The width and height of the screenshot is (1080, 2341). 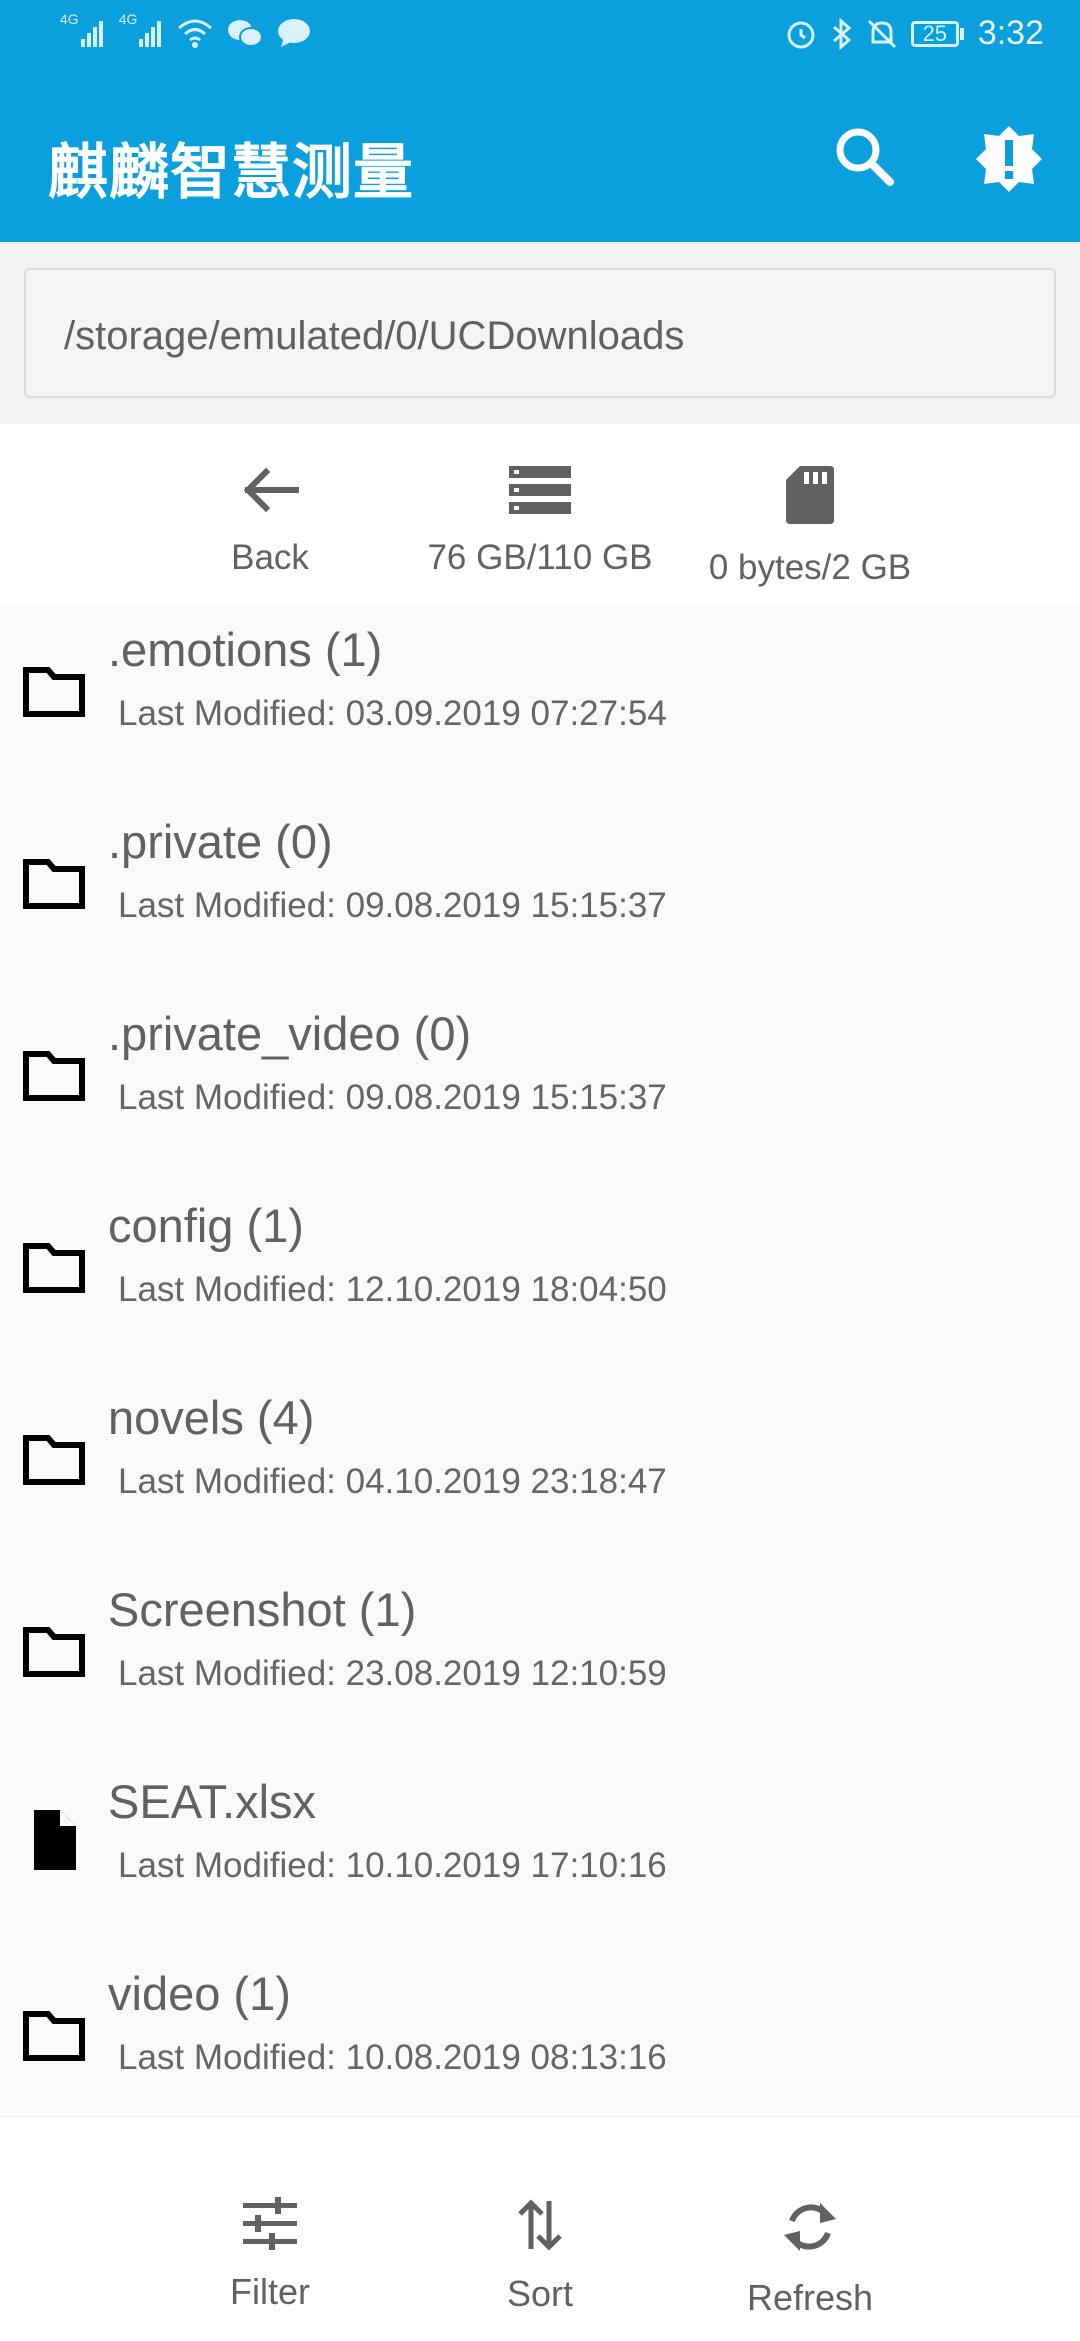 I want to click on refresh-icon, so click(x=810, y=2227).